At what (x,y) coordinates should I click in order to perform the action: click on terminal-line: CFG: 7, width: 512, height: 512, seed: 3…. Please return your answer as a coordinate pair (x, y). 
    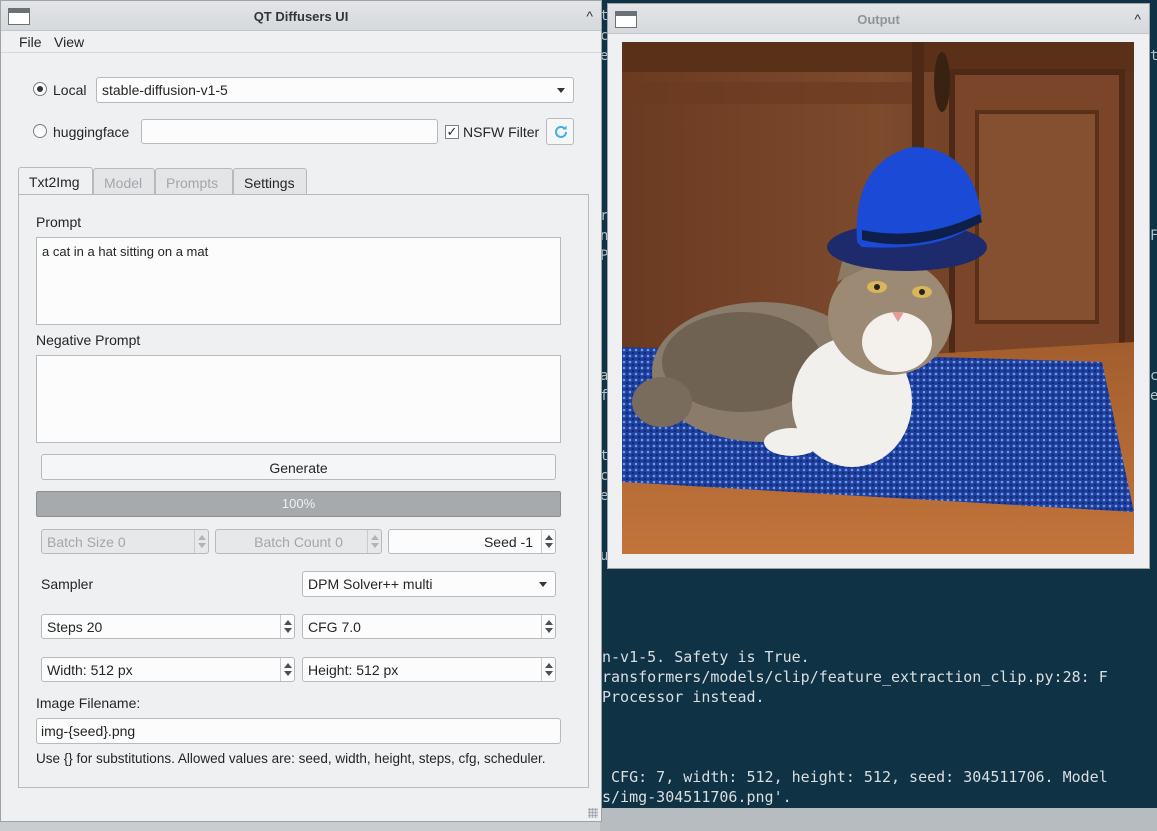
    Looking at the image, I should click on (855, 777).